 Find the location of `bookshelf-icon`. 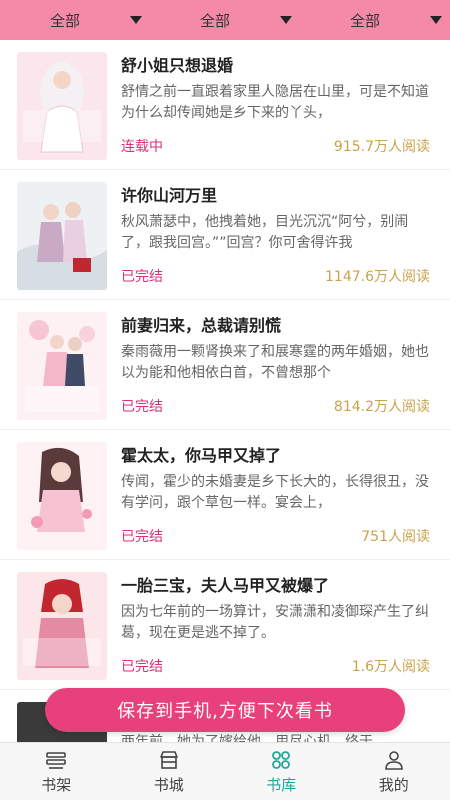

bookshelf-icon is located at coordinates (56, 760).